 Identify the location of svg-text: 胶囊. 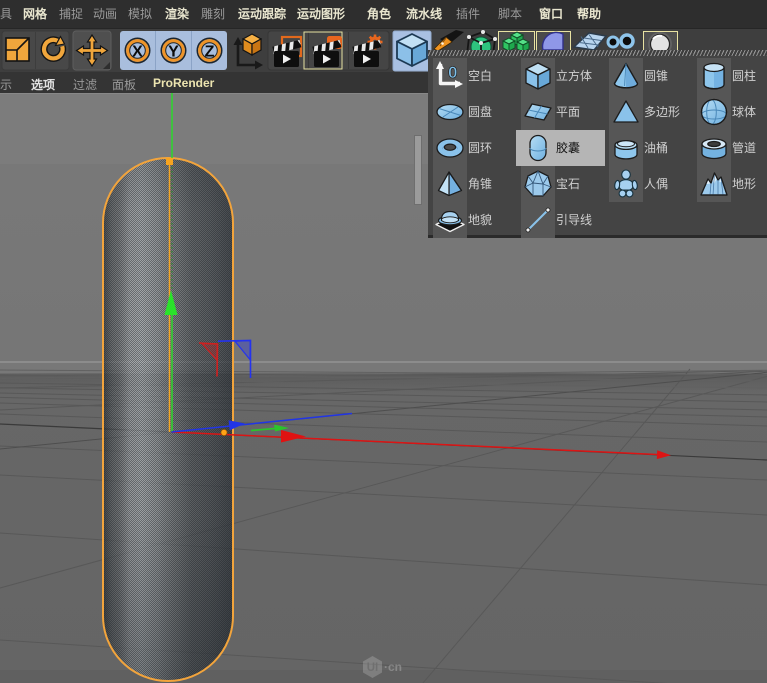
(568, 147).